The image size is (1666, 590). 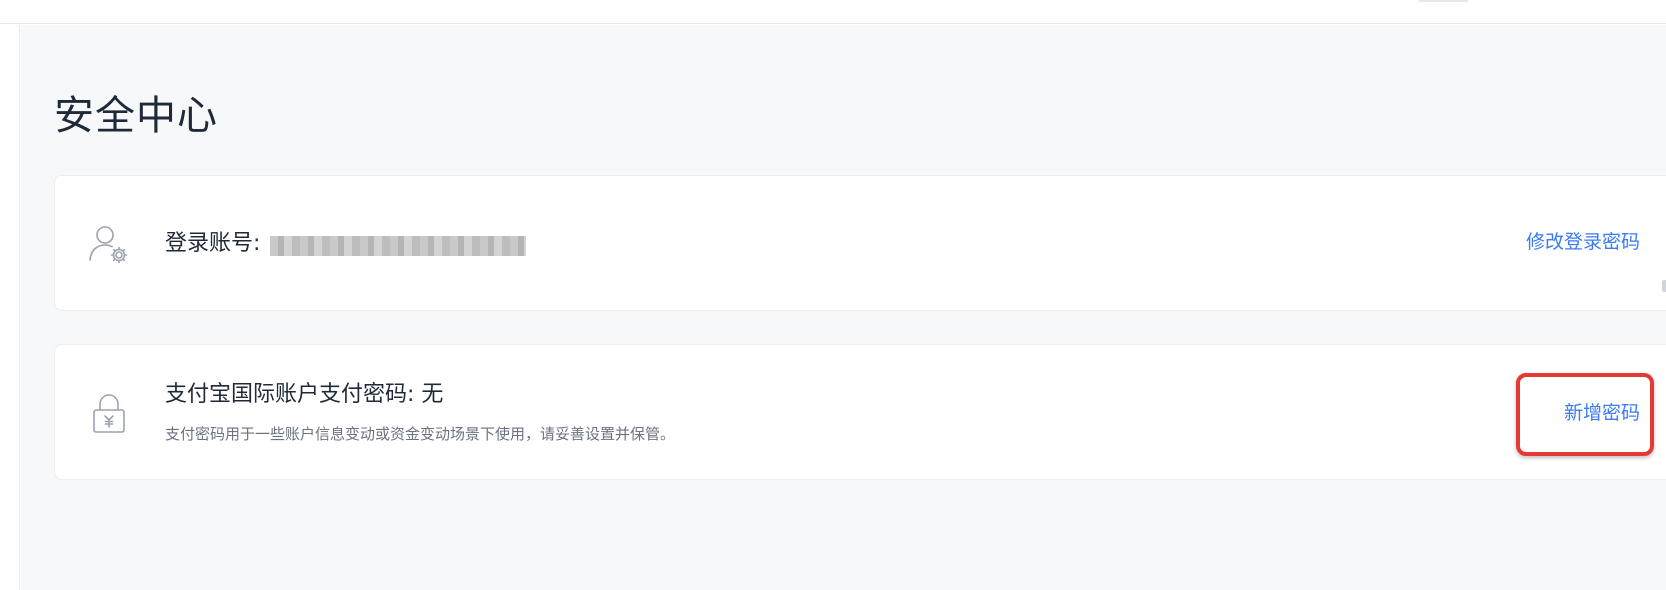 I want to click on sidebar, so click(x=10, y=307).